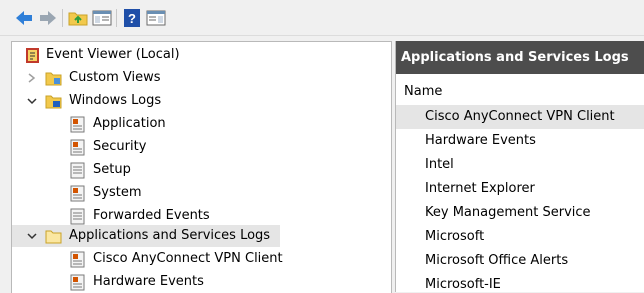 The image size is (644, 293). I want to click on pane-header: Applications and Services Logs, so click(520, 57).